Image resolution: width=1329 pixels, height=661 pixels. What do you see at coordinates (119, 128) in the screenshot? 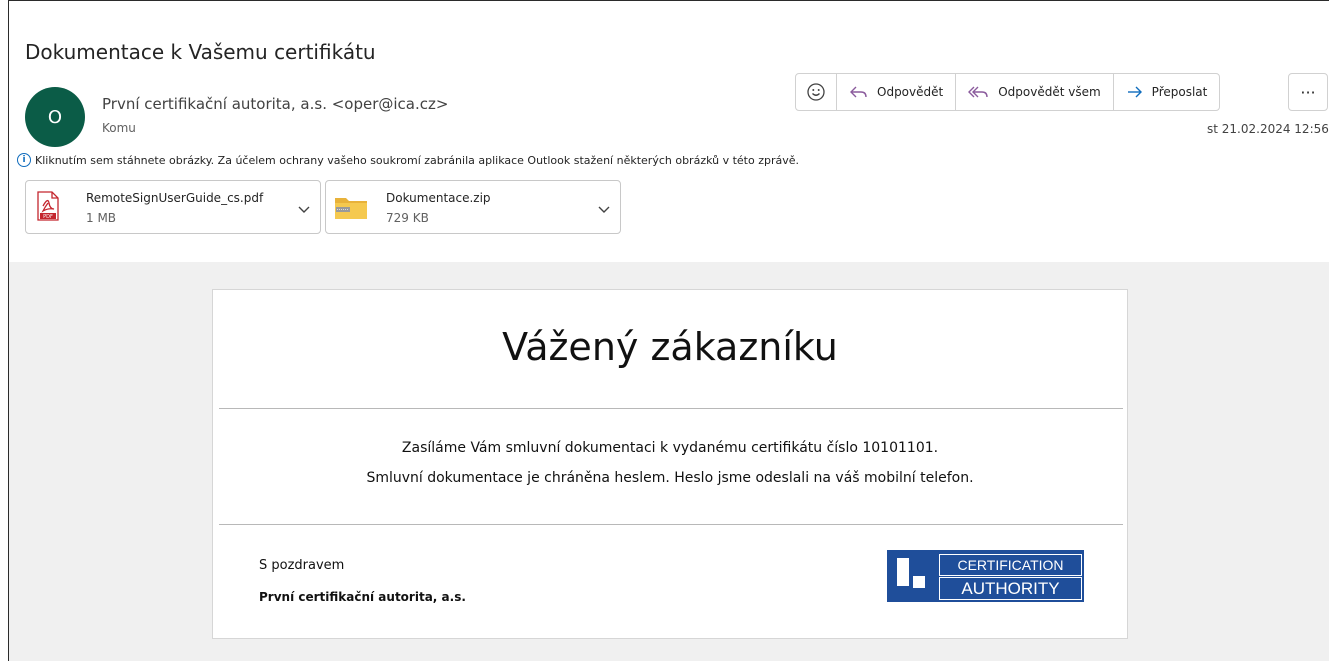
I see `to-label: Komu` at bounding box center [119, 128].